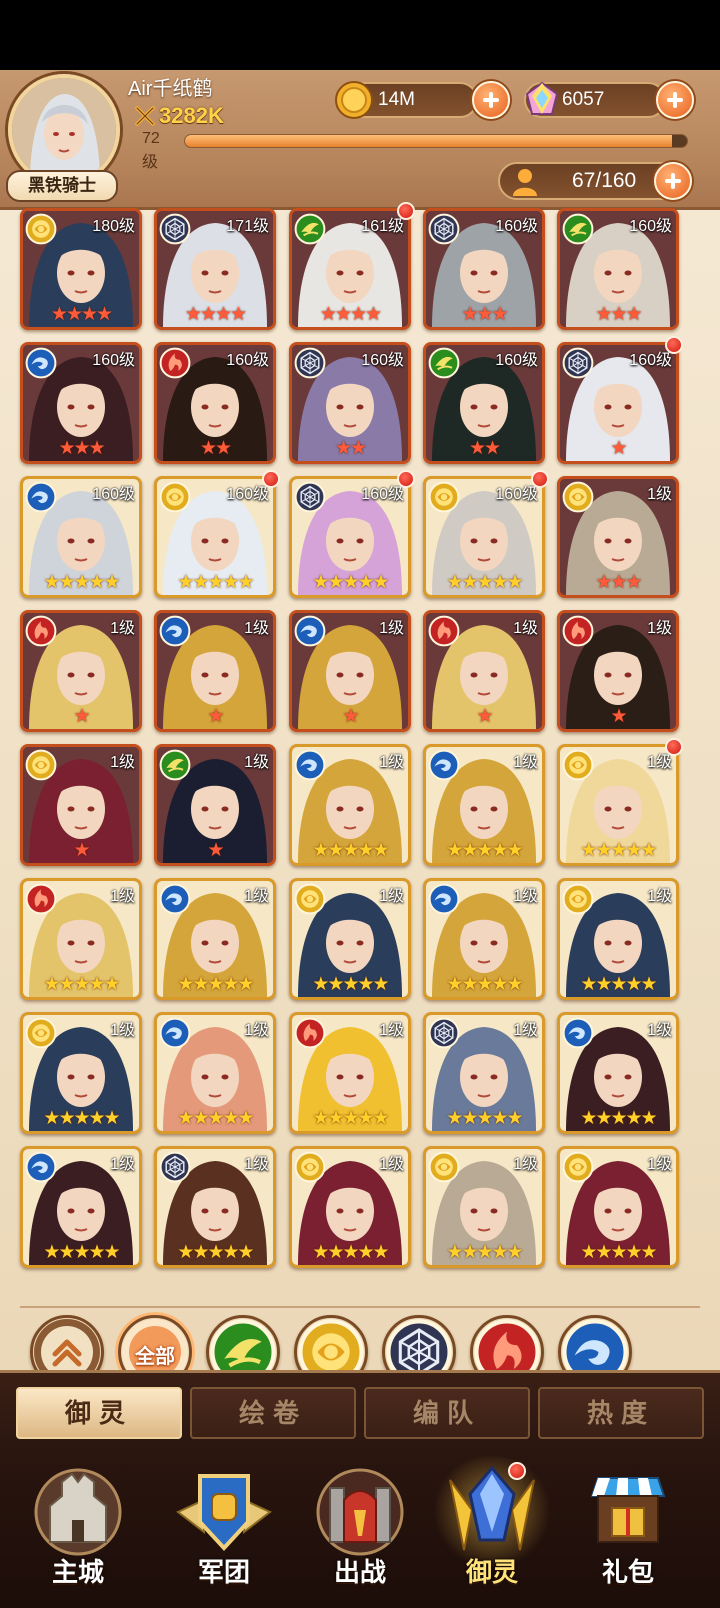 The width and height of the screenshot is (720, 1608). I want to click on power-value: 3282K, so click(191, 115).